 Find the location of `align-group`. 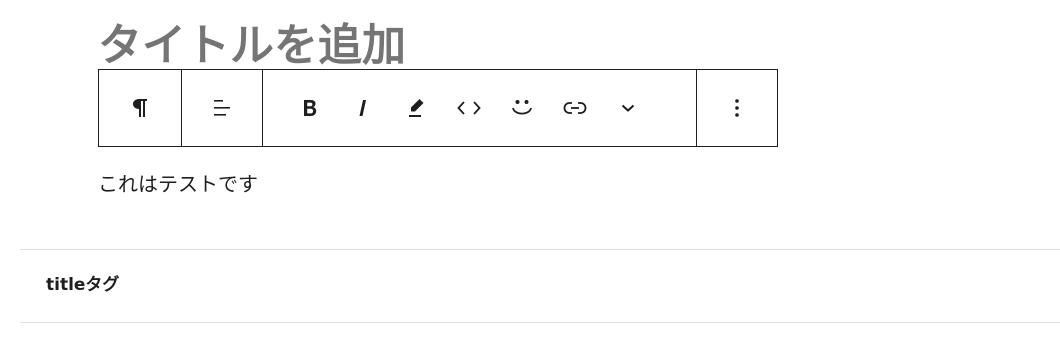

align-group is located at coordinates (221, 108).